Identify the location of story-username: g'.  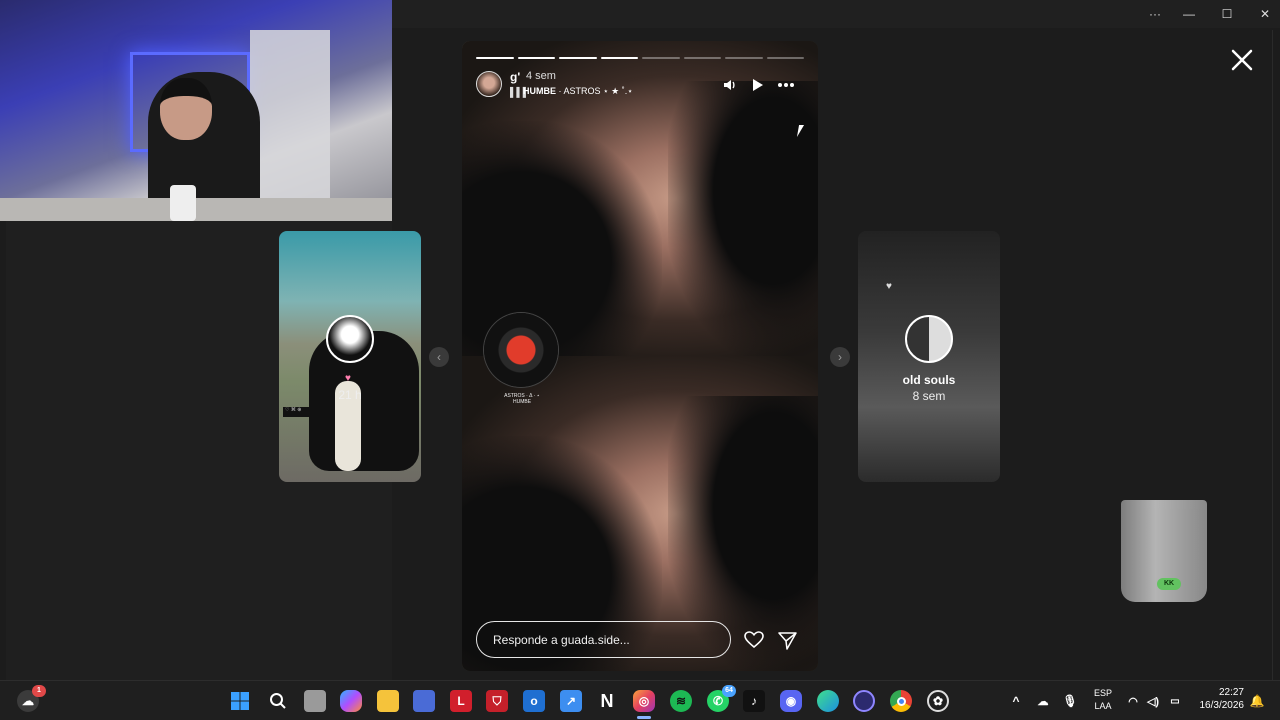
(515, 77).